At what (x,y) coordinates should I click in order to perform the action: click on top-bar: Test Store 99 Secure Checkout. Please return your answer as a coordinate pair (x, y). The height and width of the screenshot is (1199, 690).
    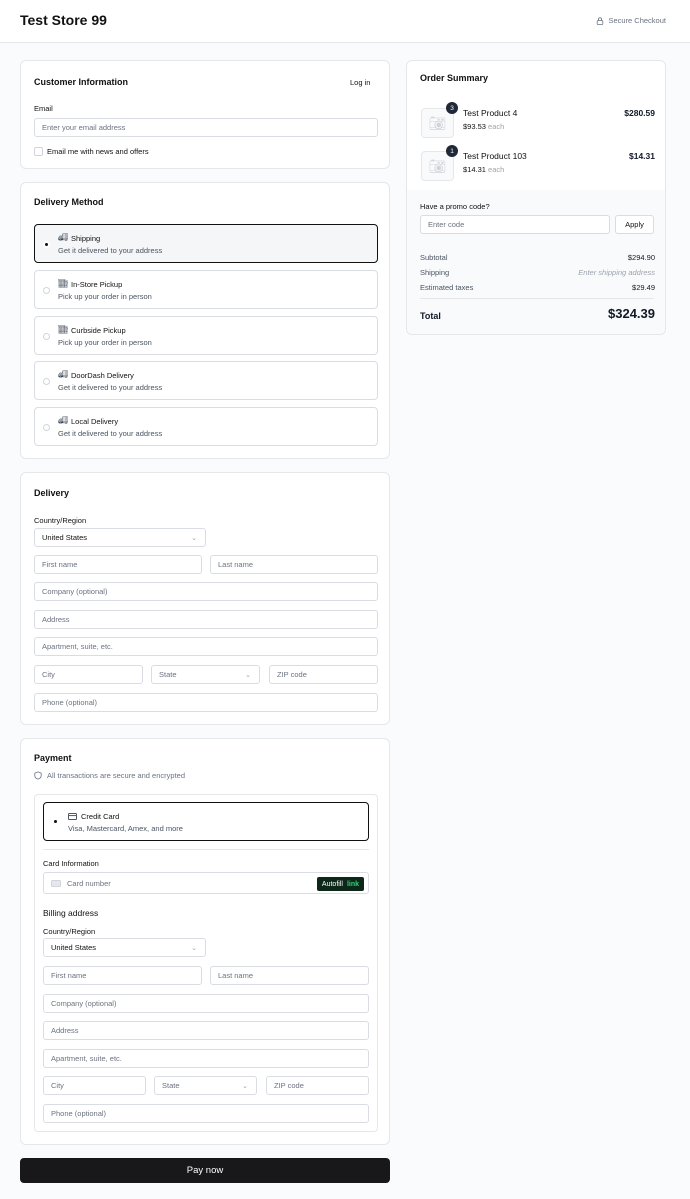
    Looking at the image, I should click on (345, 21).